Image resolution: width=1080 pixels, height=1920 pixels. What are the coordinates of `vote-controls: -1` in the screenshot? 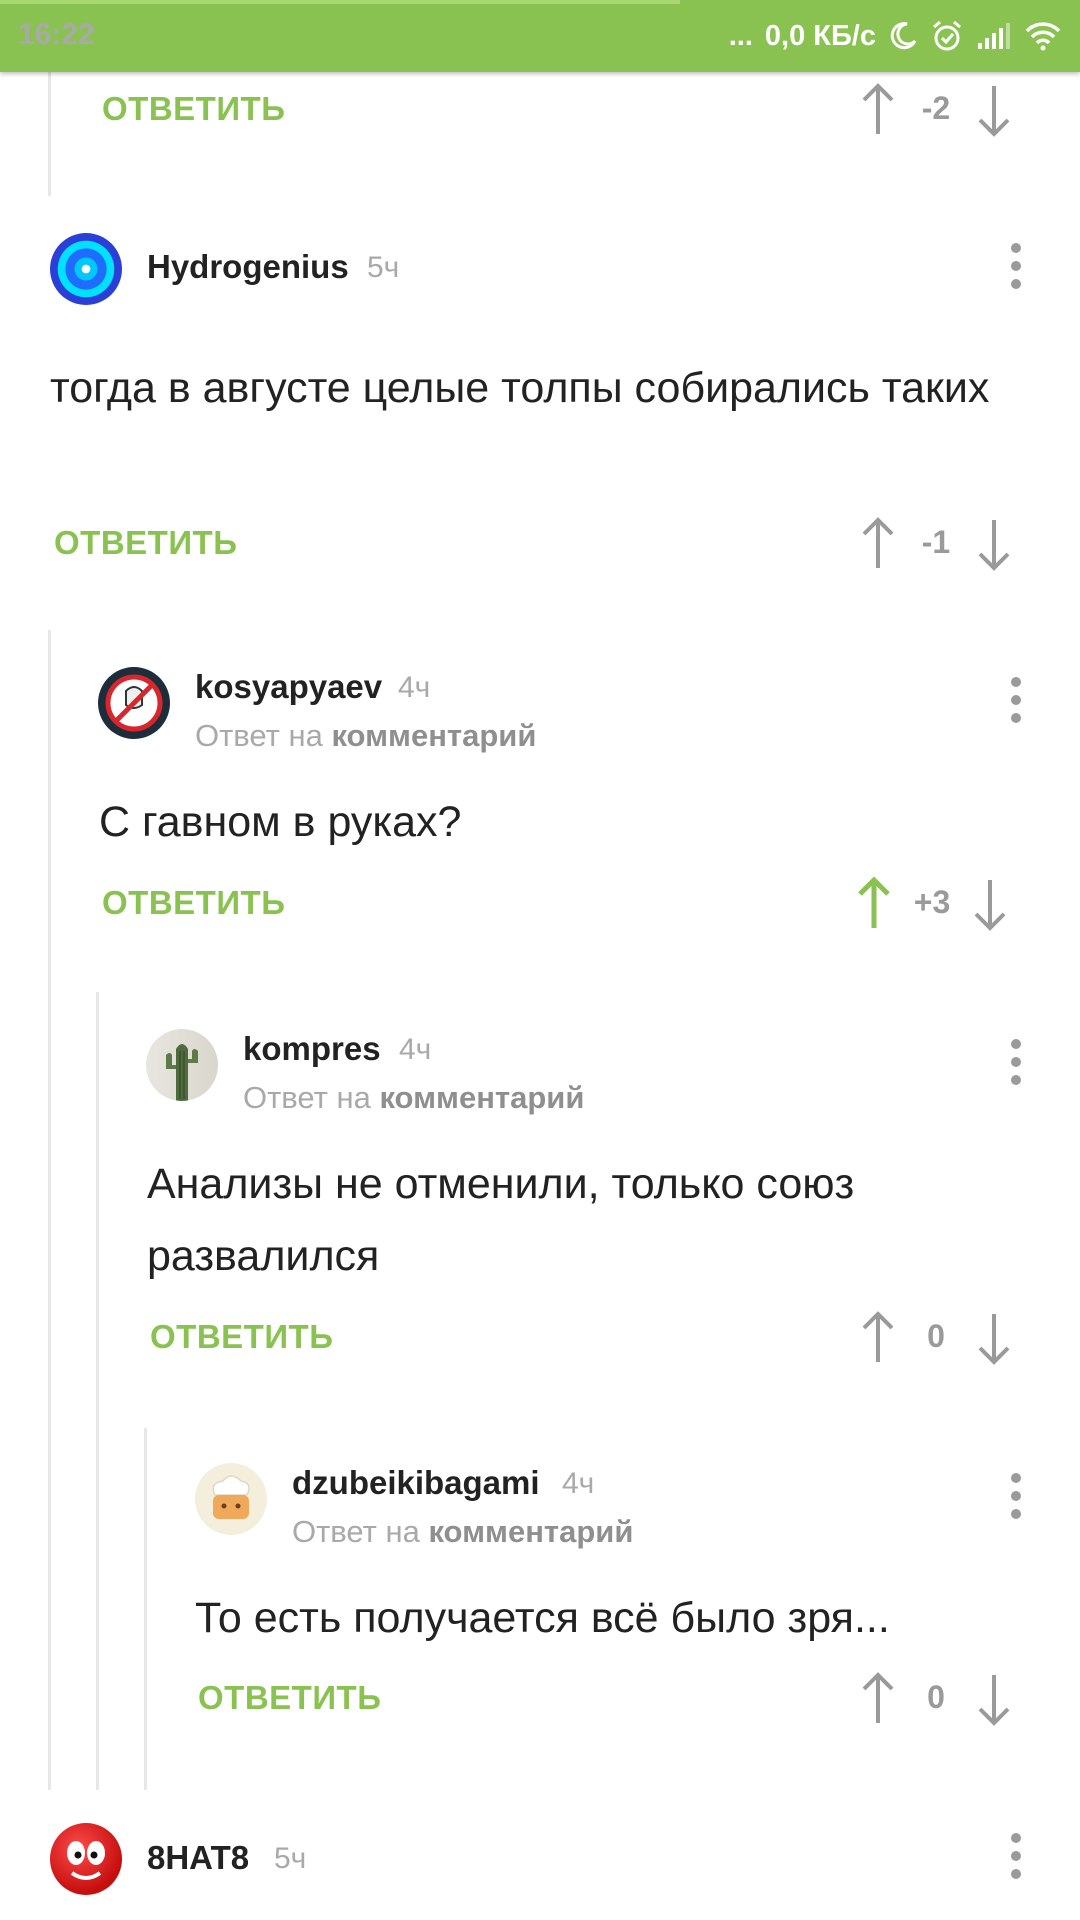 It's located at (936, 544).